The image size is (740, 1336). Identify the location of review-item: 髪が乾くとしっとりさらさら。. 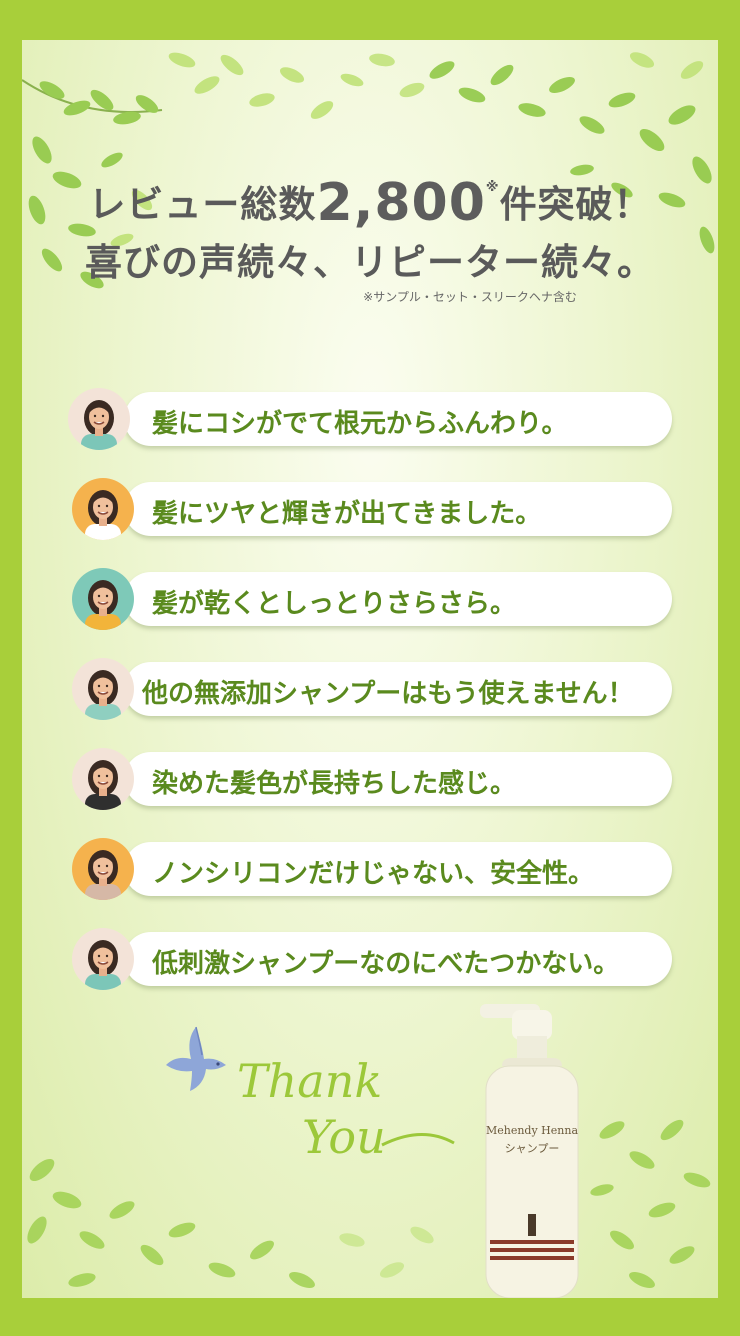
(398, 599).